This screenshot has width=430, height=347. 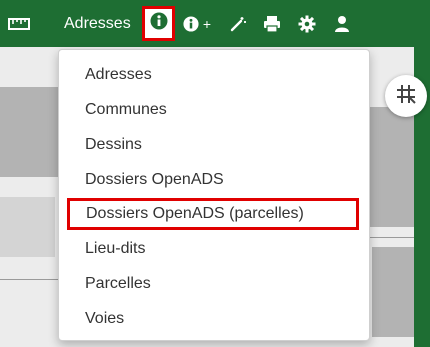 I want to click on info-icon, so click(x=159, y=23).